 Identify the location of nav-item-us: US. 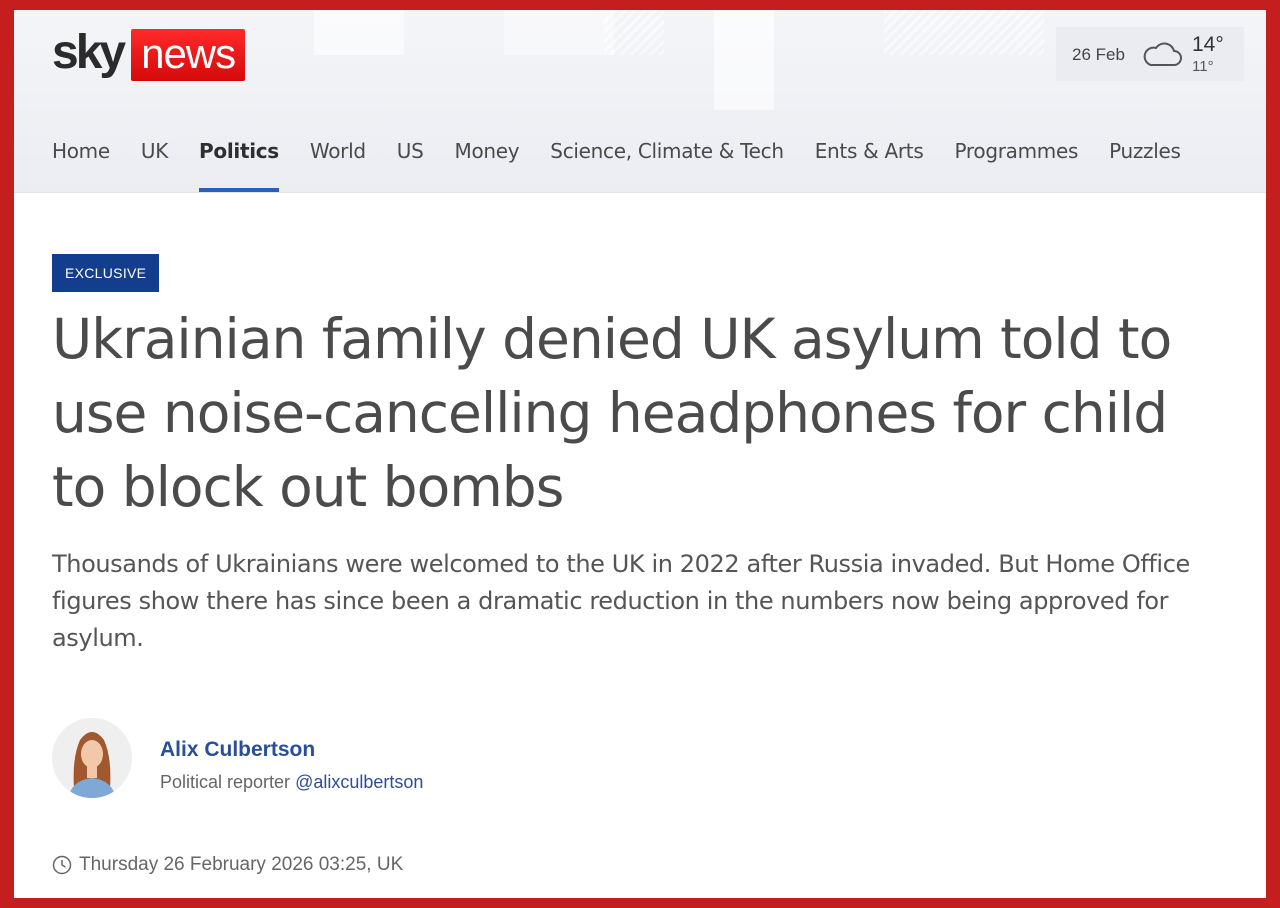
(426, 163).